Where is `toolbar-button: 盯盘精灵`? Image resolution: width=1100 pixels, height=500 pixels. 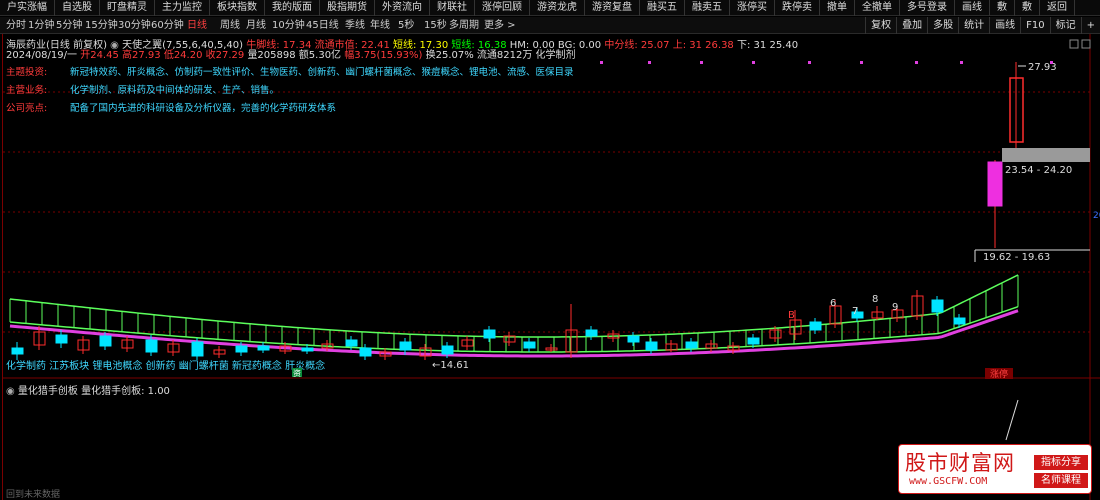 toolbar-button: 盯盘精灵 is located at coordinates (127, 8).